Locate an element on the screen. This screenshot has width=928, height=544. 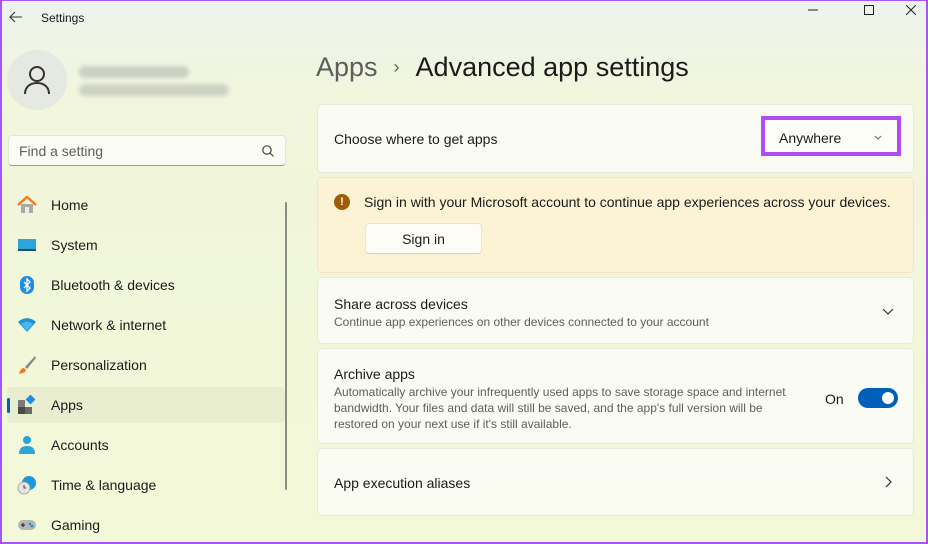
home-icon is located at coordinates (27, 205).